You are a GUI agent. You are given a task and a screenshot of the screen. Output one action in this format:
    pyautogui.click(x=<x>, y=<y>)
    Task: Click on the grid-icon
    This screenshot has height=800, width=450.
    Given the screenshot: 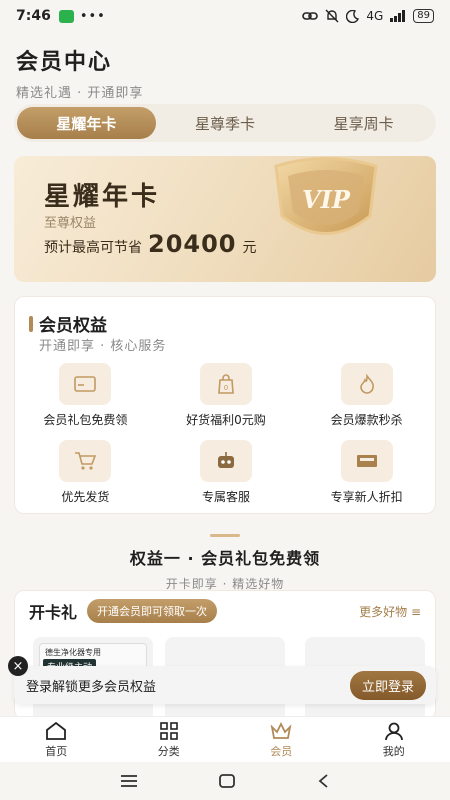 What is the action you would take?
    pyautogui.click(x=168, y=730)
    